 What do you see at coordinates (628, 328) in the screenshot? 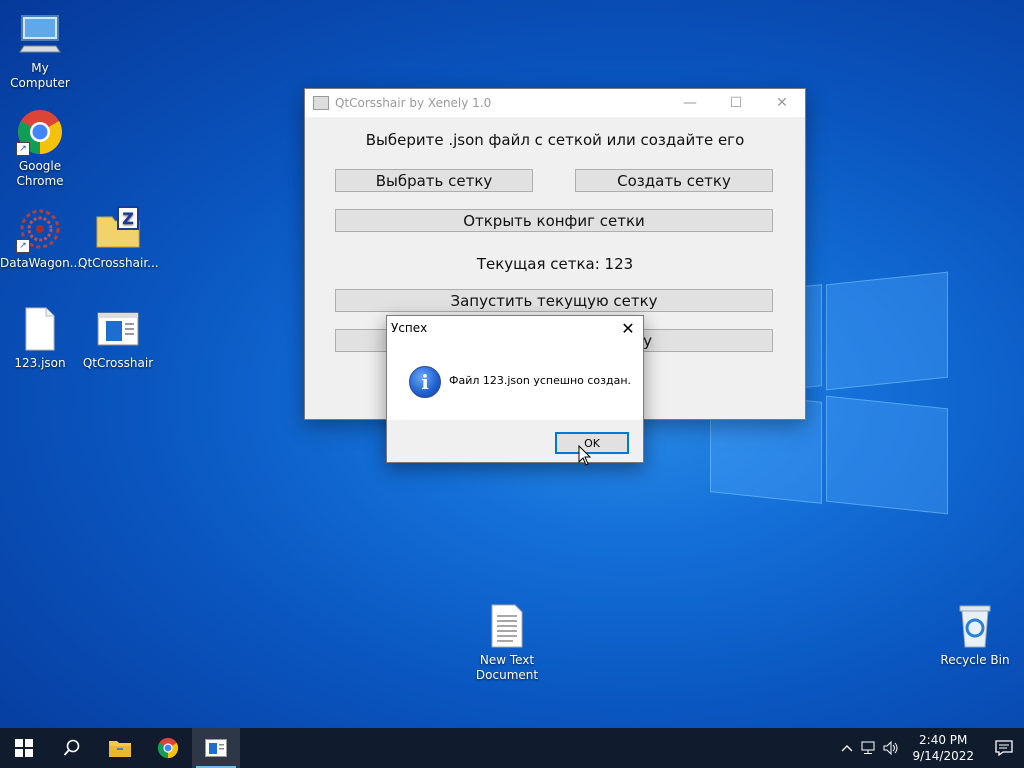
I see `msgbox-close-button: ✕` at bounding box center [628, 328].